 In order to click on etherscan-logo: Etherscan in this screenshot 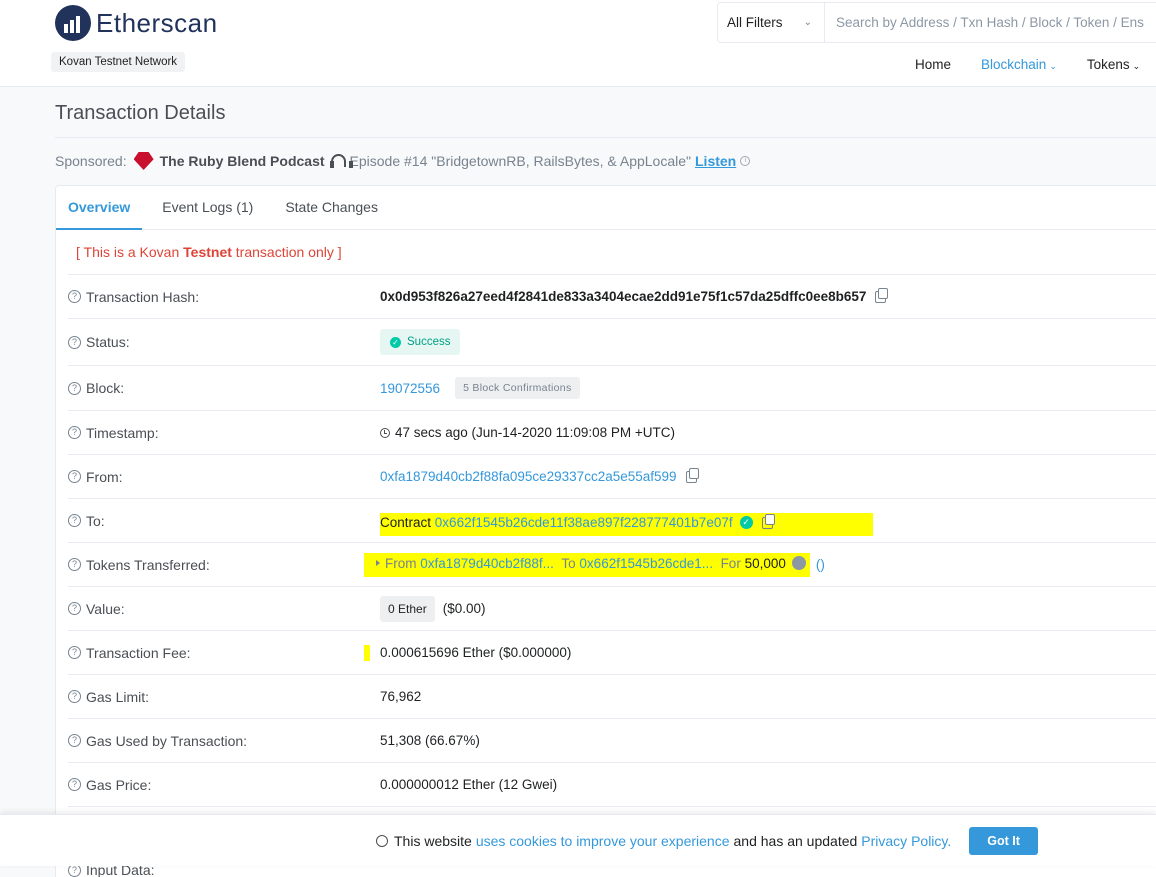, I will do `click(136, 23)`.